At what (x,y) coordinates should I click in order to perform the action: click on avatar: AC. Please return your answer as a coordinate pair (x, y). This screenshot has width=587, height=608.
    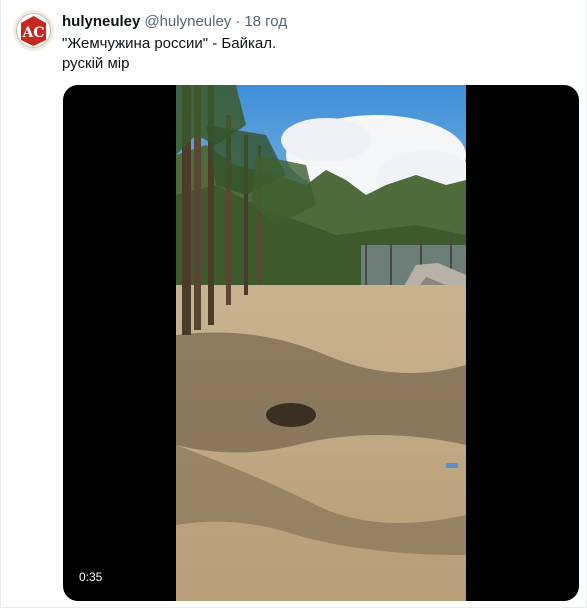
    Looking at the image, I should click on (33, 30).